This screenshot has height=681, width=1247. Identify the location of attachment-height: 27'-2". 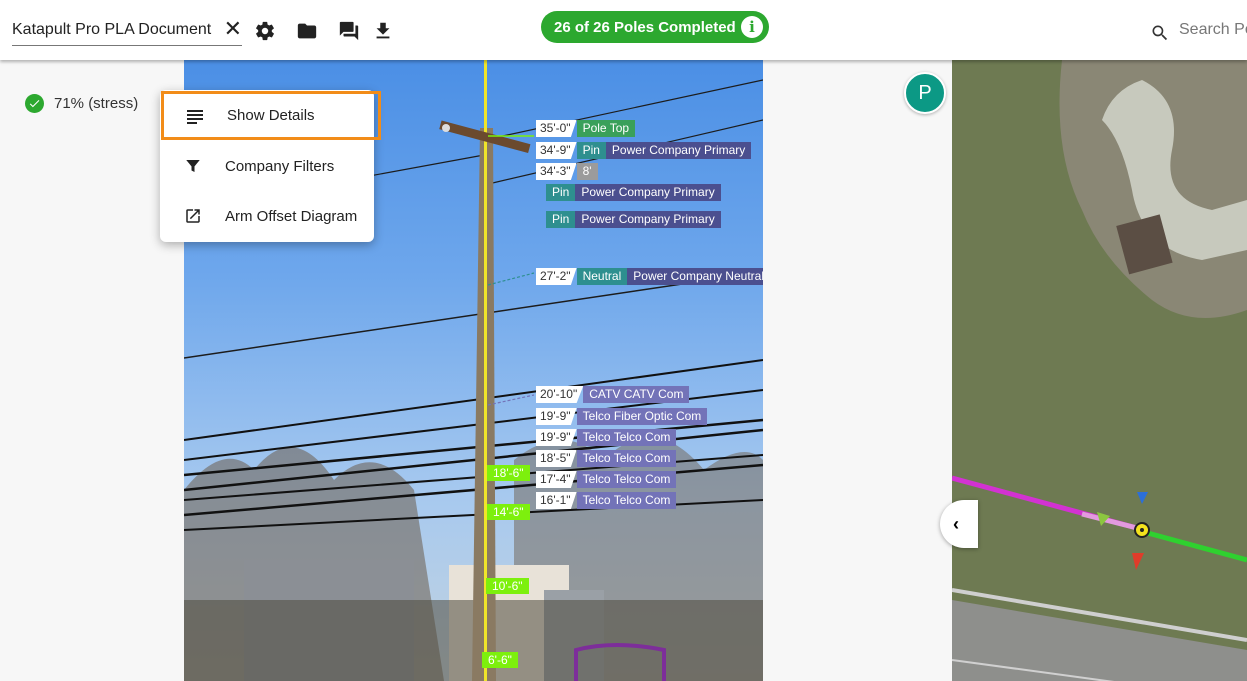
(556, 276).